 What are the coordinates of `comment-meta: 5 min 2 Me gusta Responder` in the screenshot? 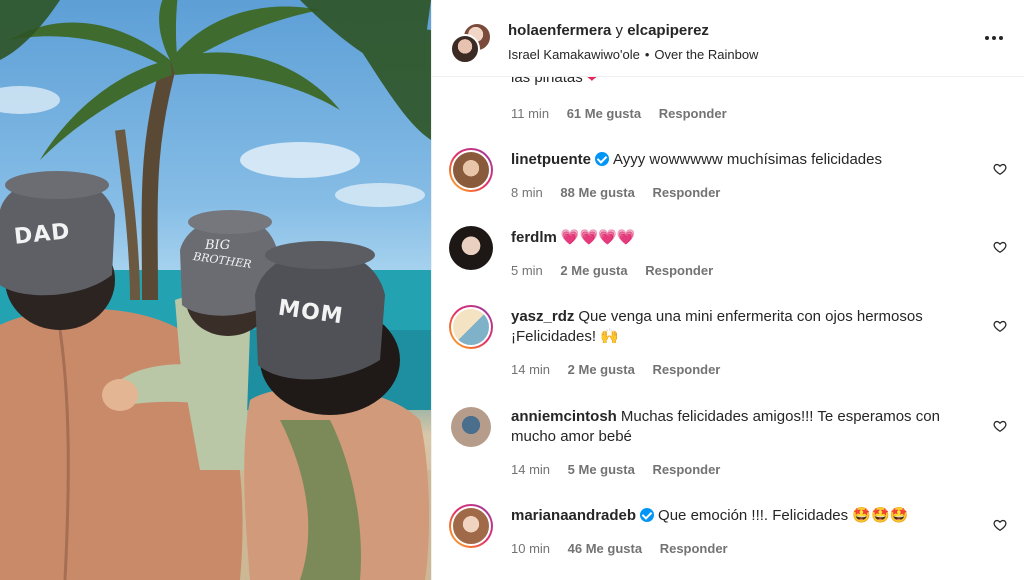 It's located at (619, 270).